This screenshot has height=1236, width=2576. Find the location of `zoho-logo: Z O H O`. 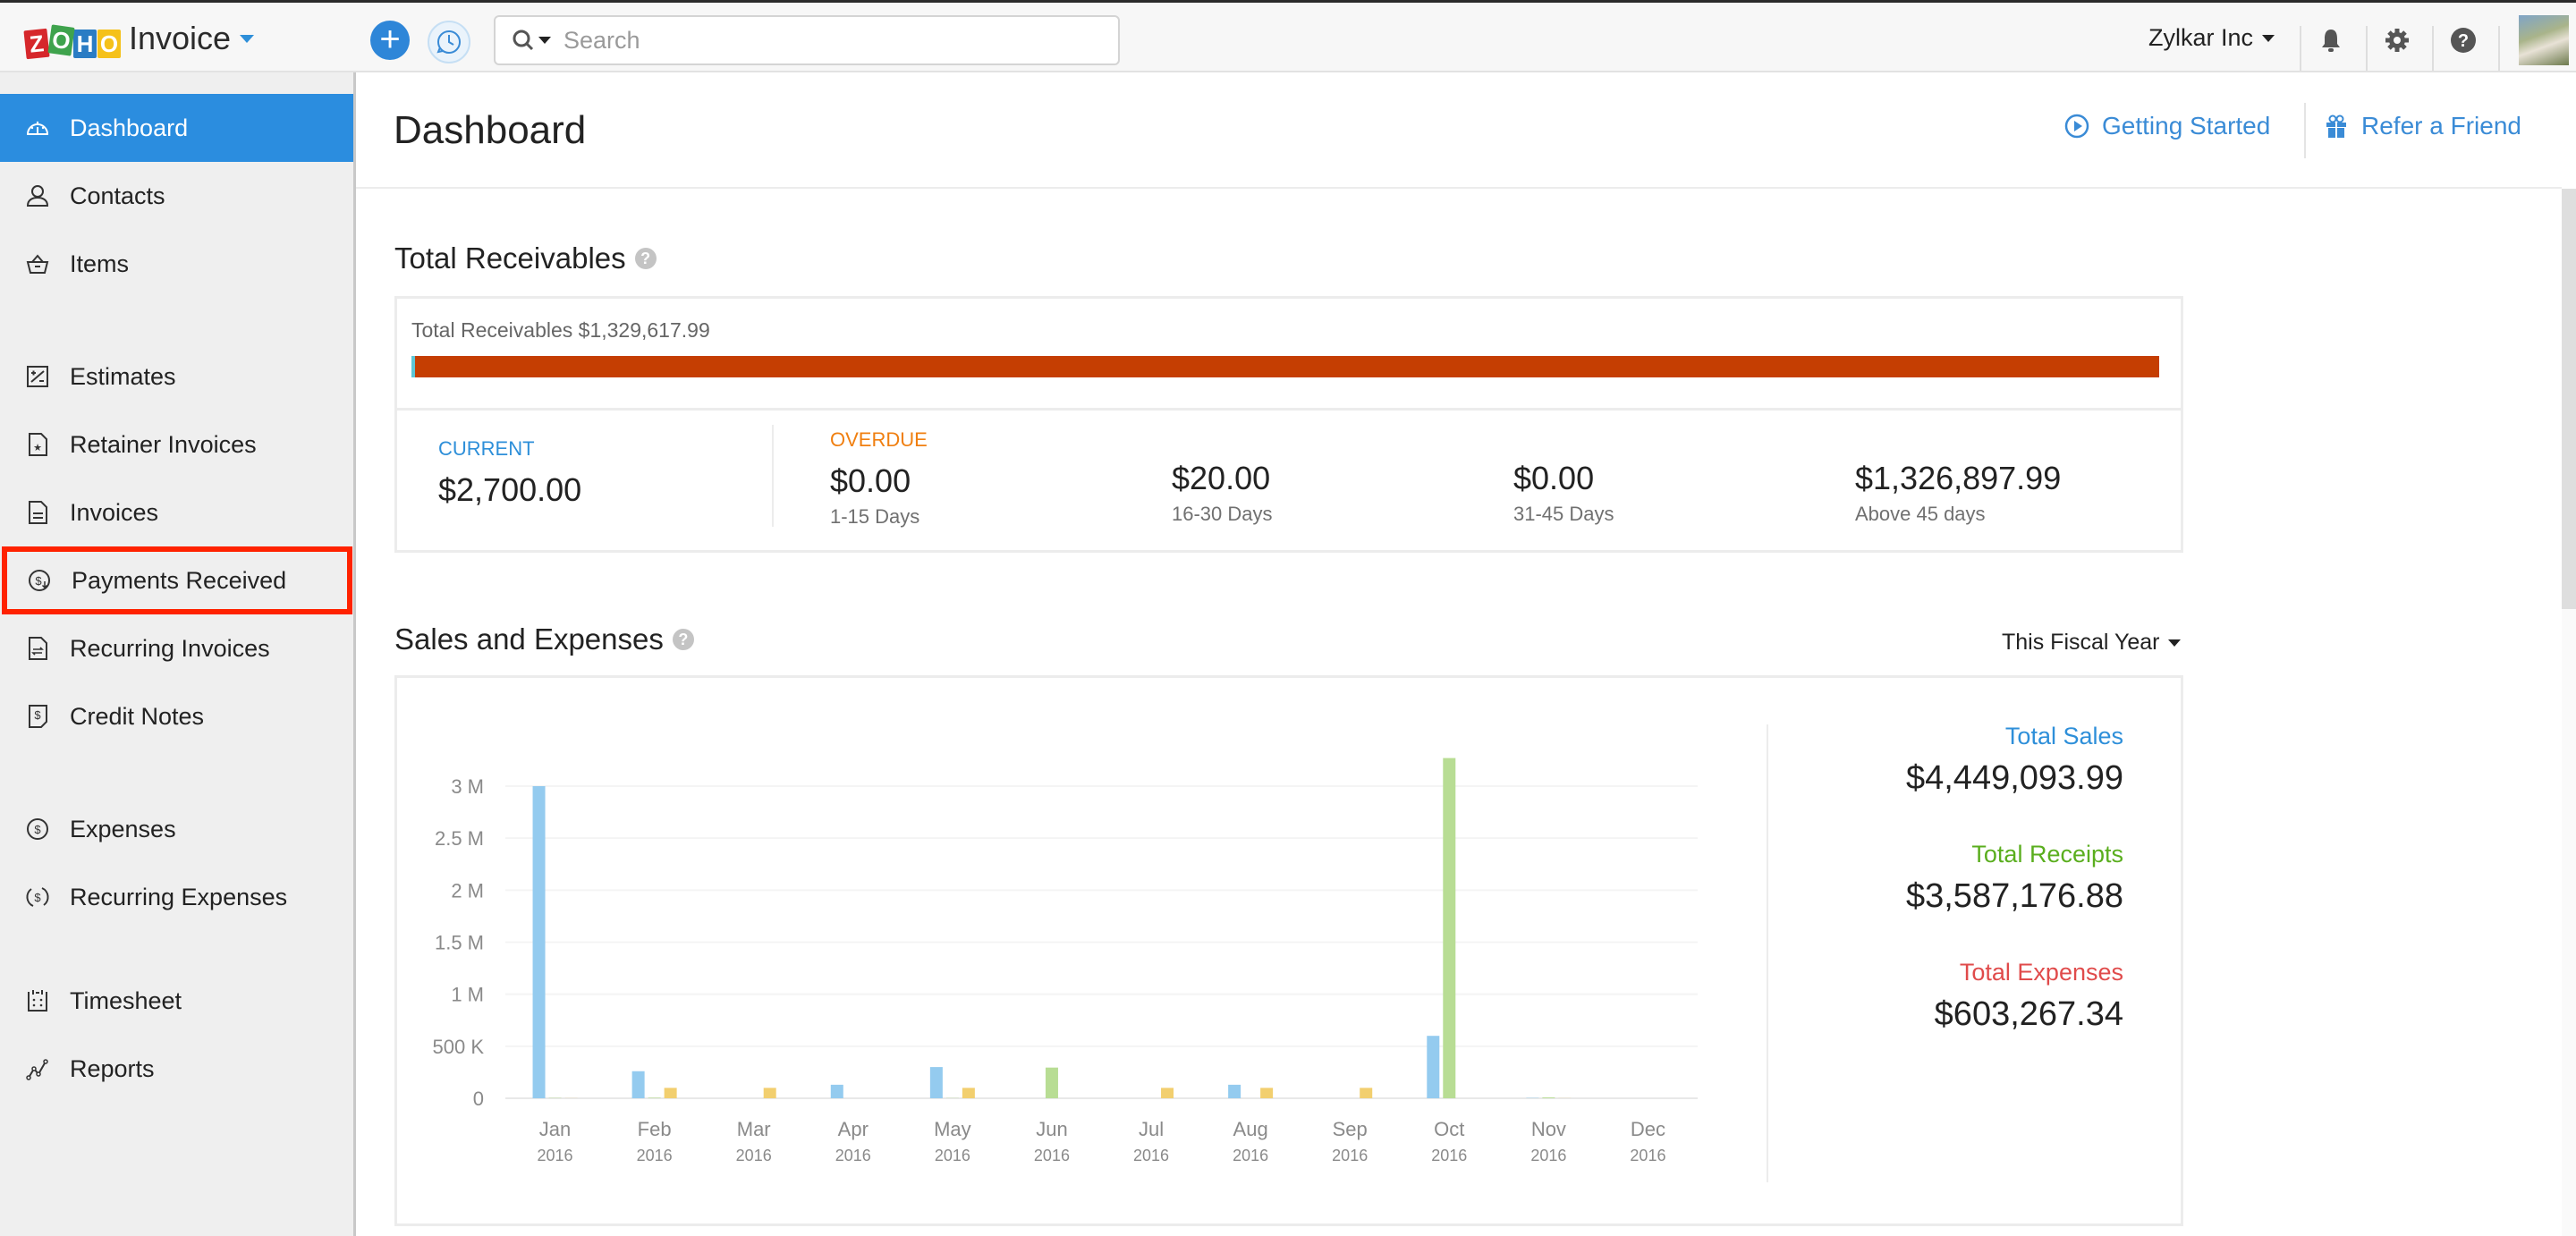

zoho-logo: Z O H O is located at coordinates (72, 39).